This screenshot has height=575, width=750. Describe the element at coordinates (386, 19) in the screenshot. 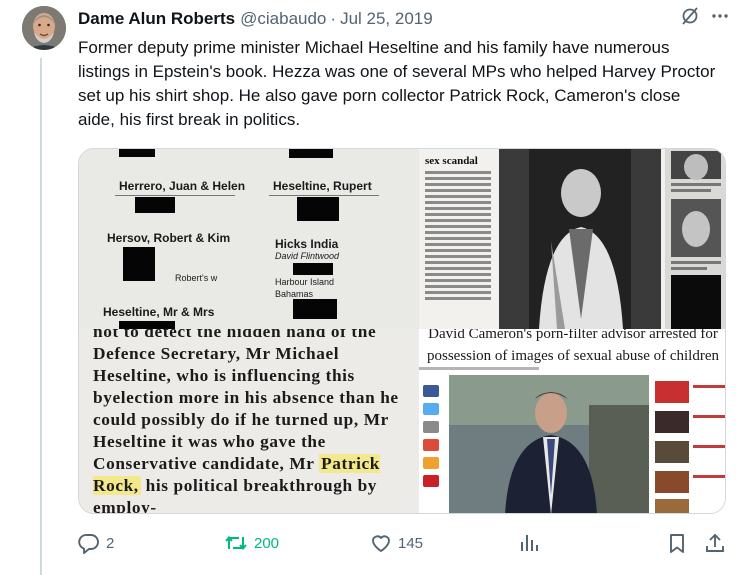

I see `tweet-date: Jul 25, 2019` at that location.